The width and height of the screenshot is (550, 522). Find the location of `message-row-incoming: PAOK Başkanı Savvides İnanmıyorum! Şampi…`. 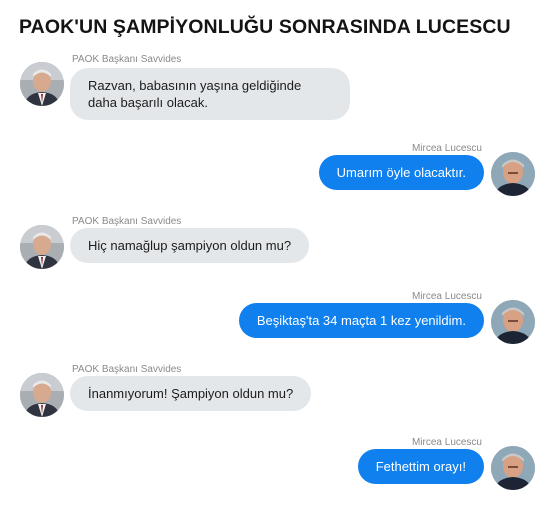

message-row-incoming: PAOK Başkanı Savvides İnanmıyorum! Şampi… is located at coordinates (275, 392).